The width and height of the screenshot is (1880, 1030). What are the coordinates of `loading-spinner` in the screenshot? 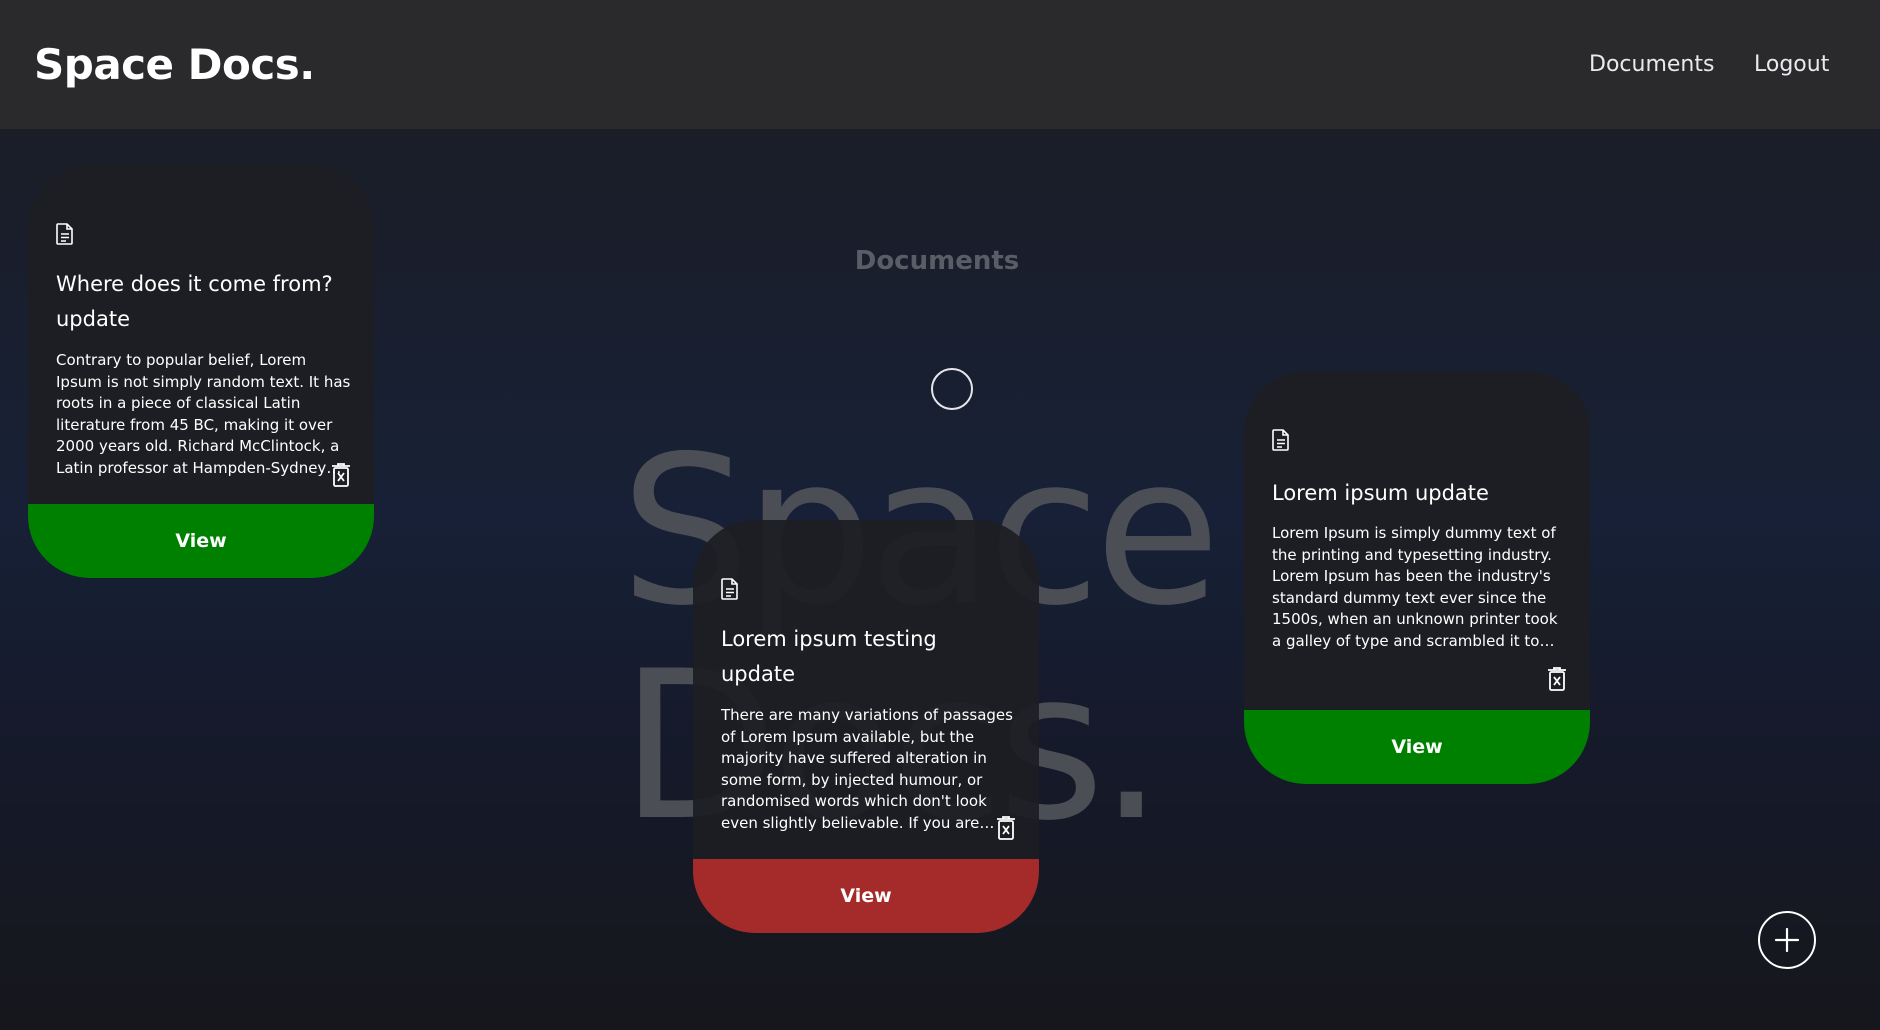 It's located at (952, 389).